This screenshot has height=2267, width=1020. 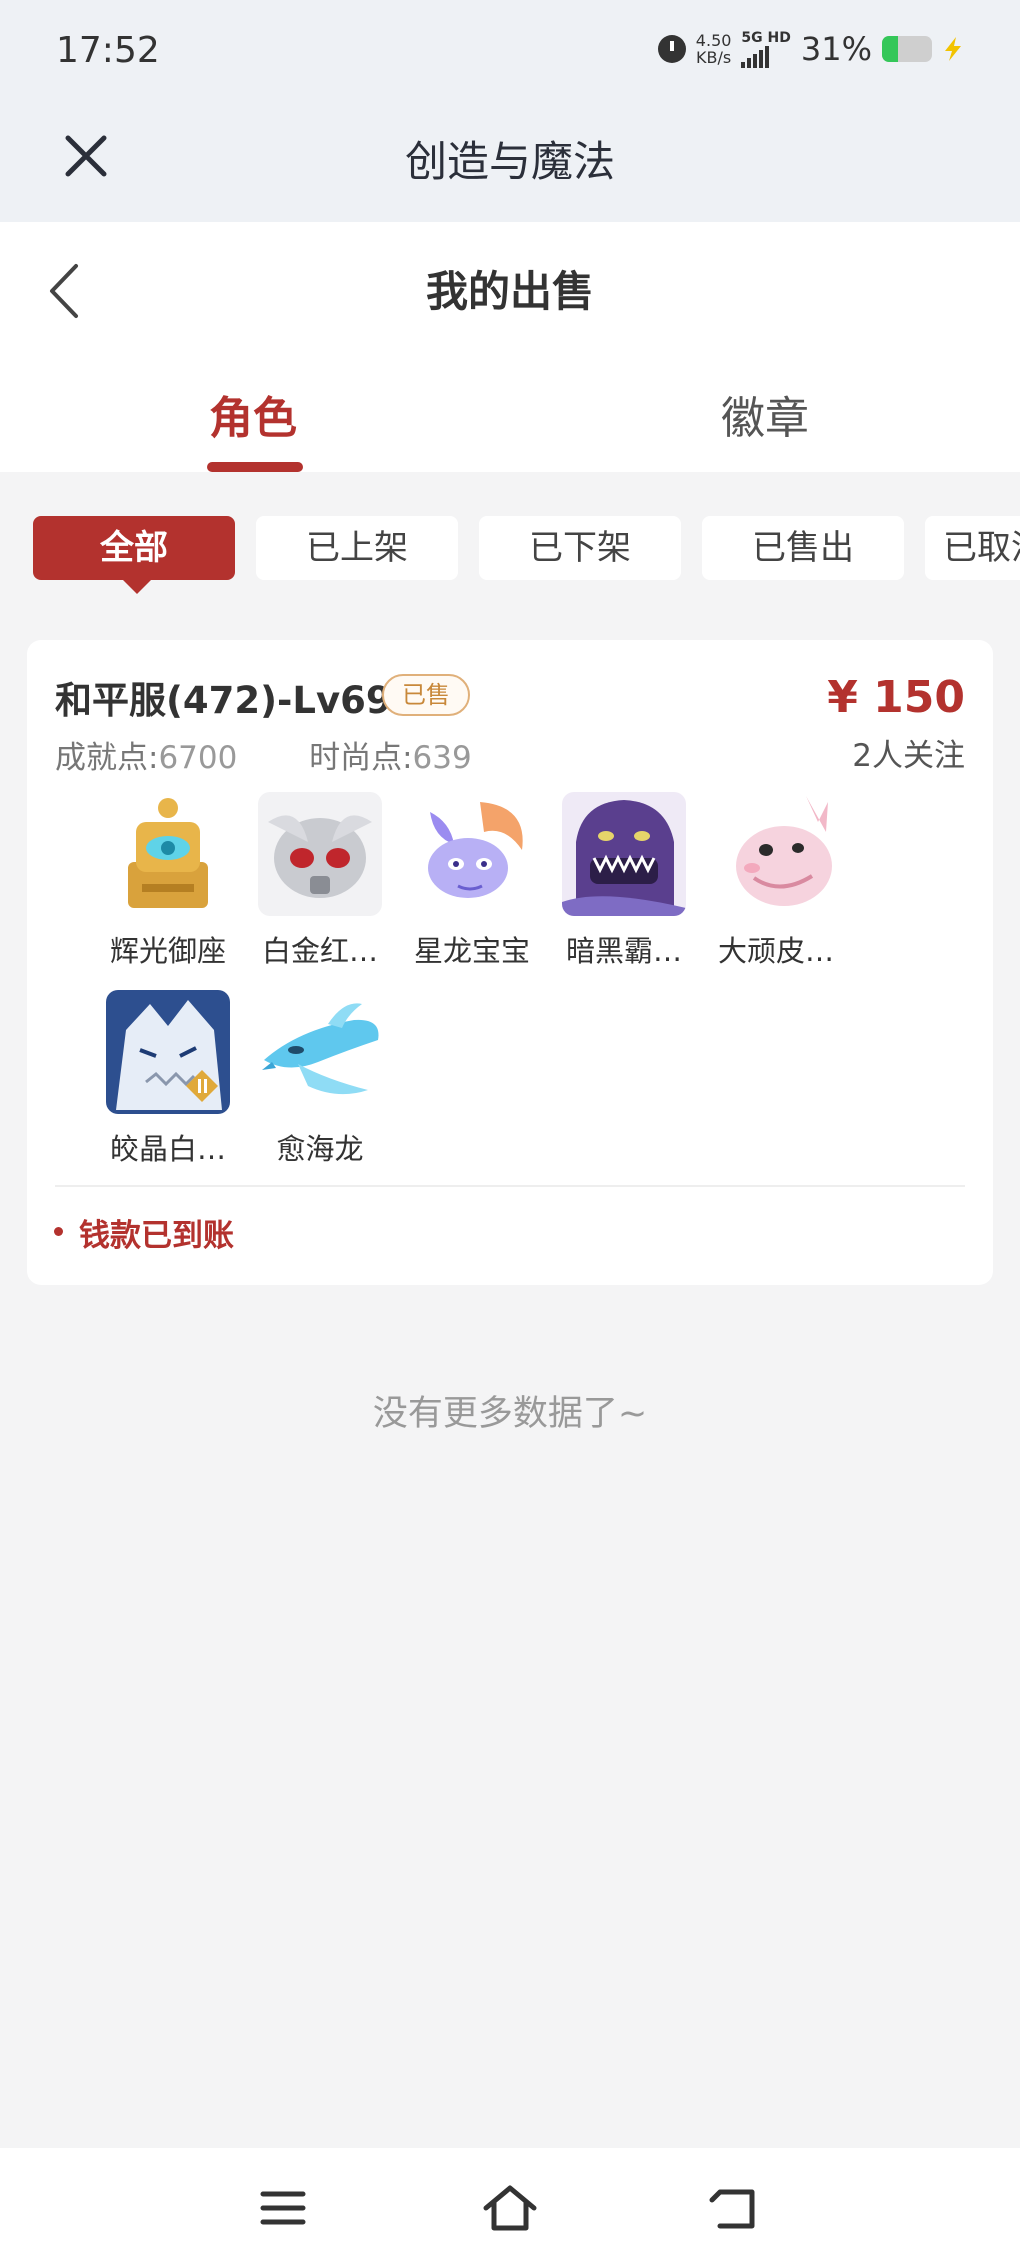 I want to click on active-filter-pointer, so click(x=137, y=586).